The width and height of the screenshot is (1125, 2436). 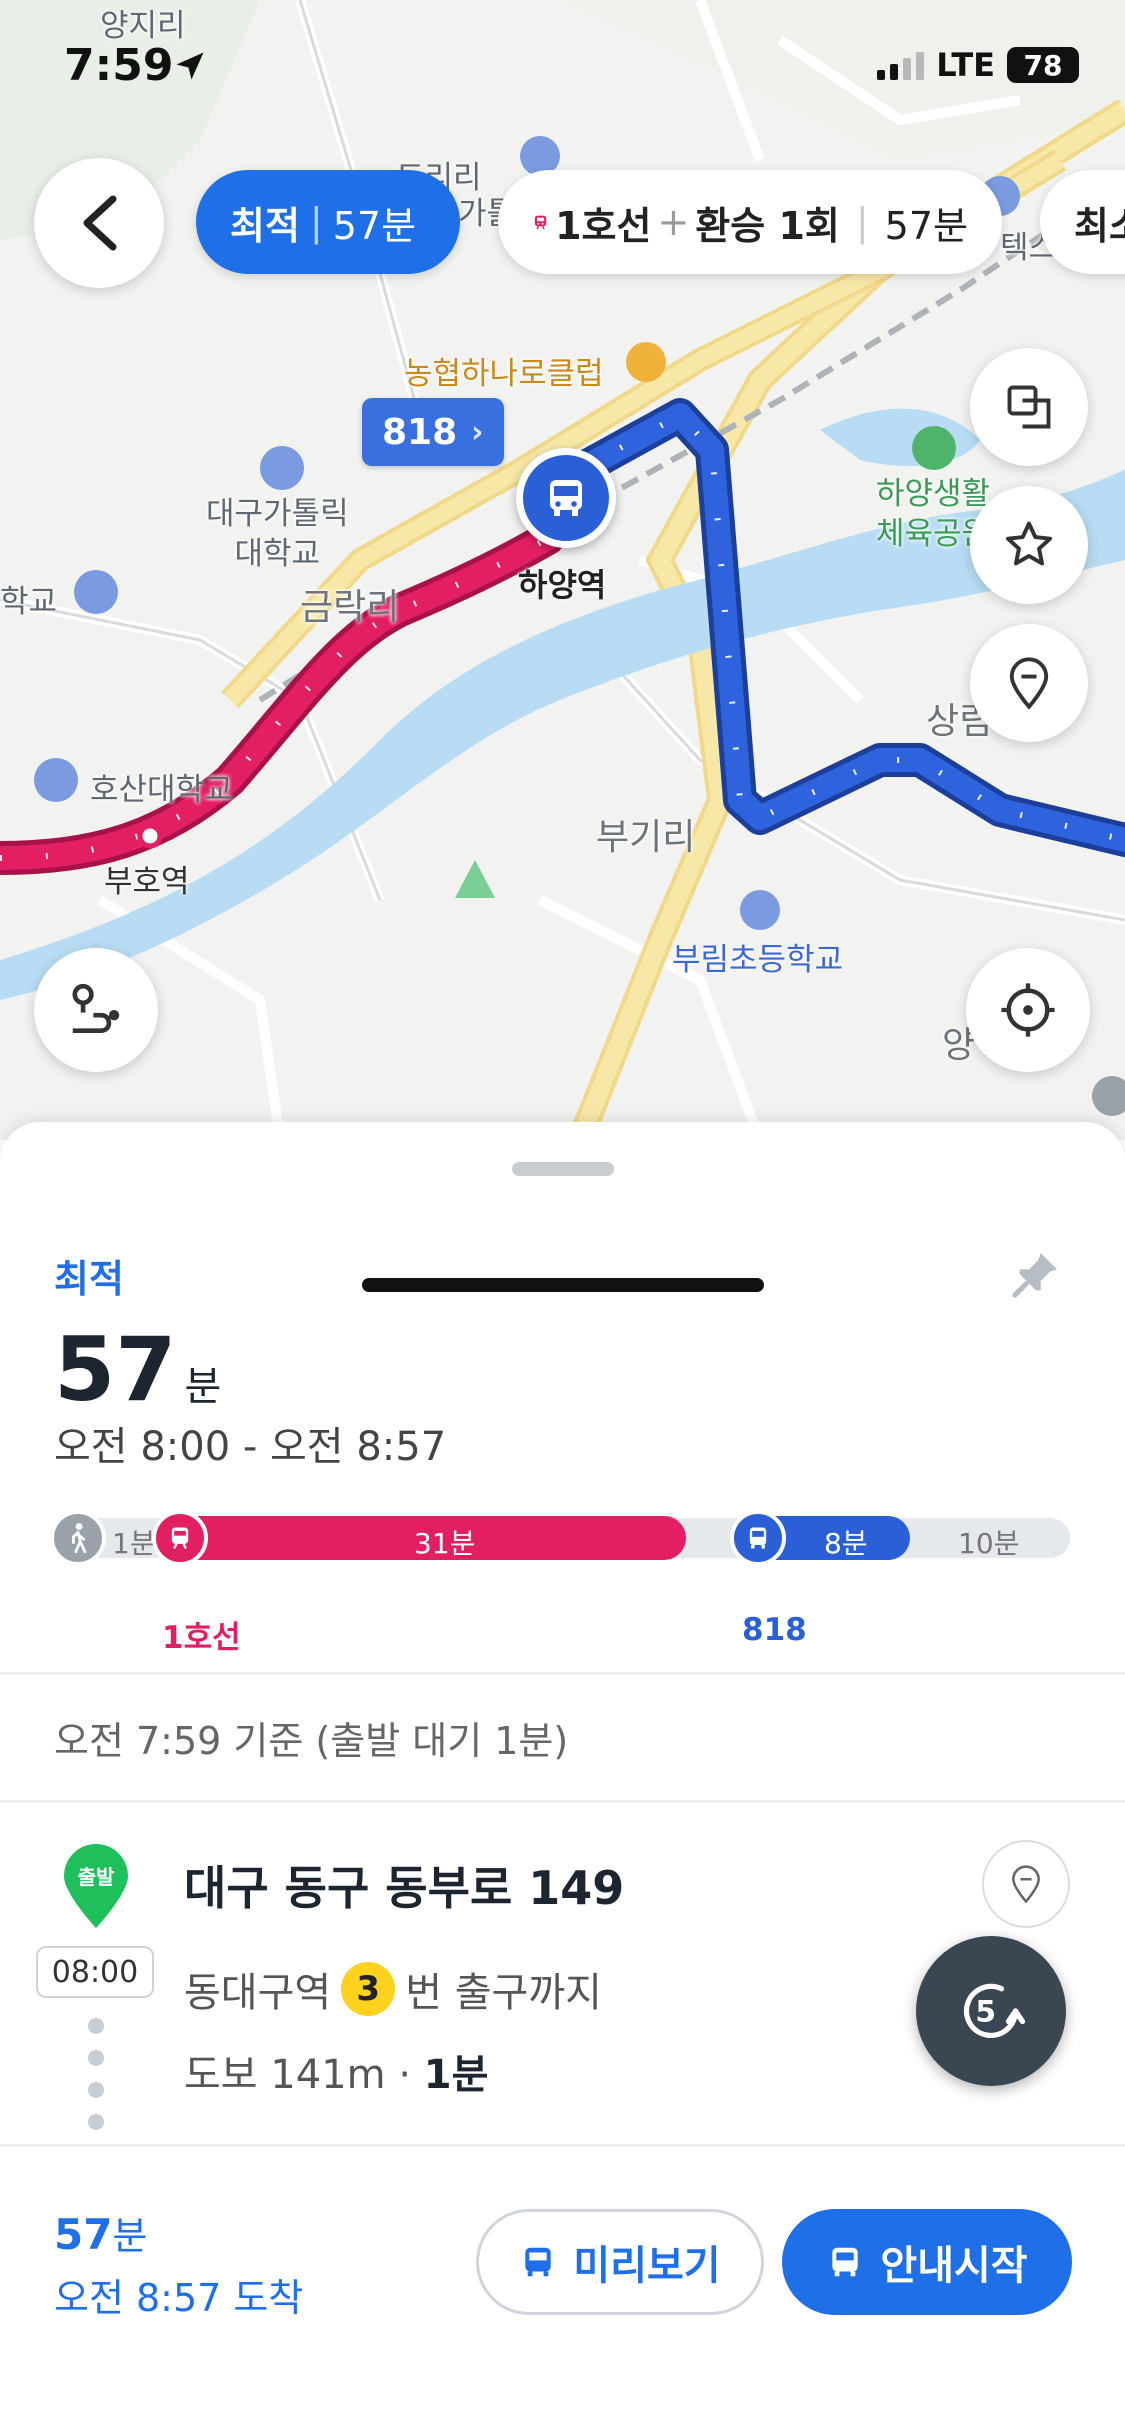 I want to click on timeline-walk2-label: 10분, so click(x=989, y=1543).